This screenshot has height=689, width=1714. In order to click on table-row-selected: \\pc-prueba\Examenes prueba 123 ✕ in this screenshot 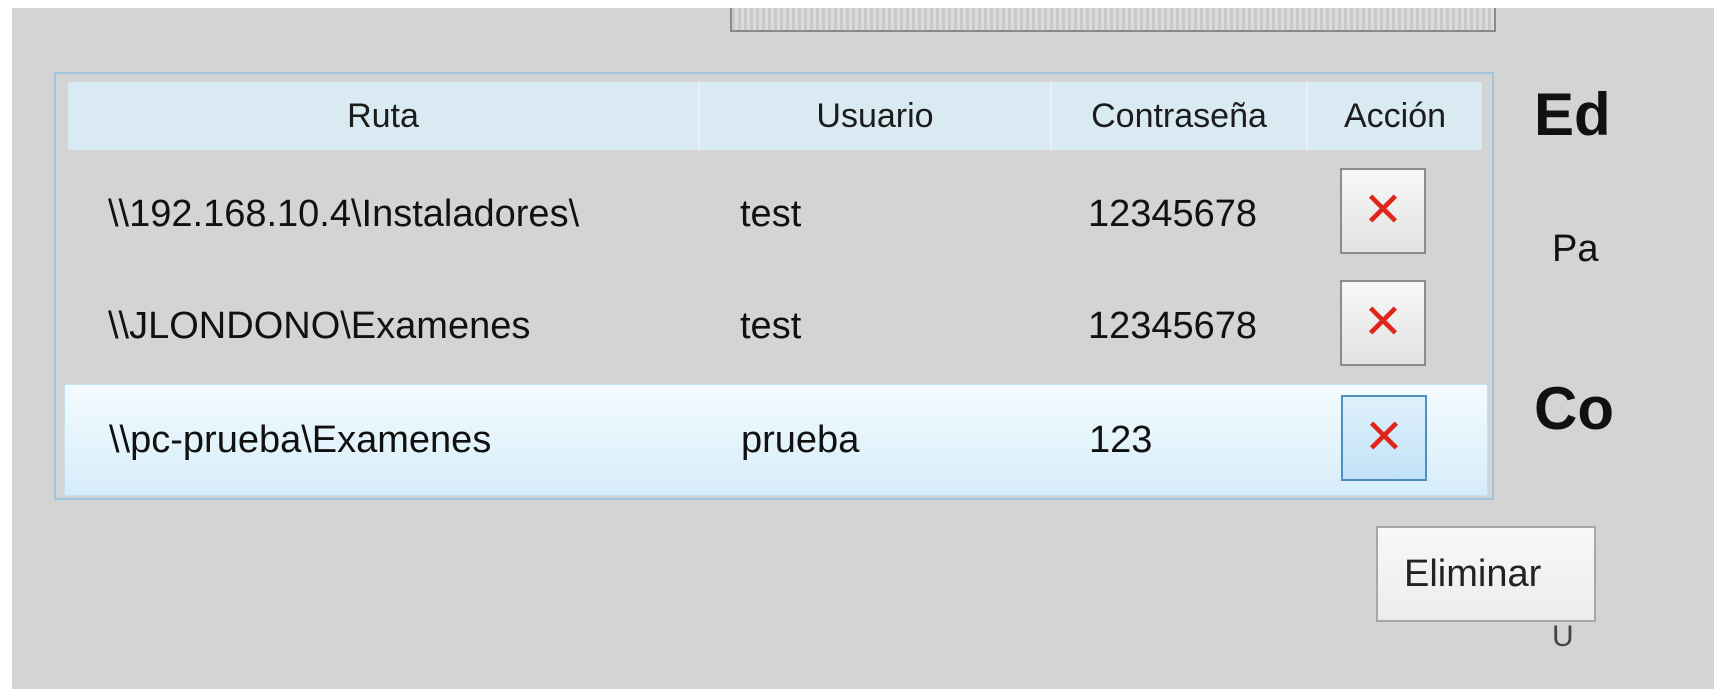, I will do `click(776, 440)`.